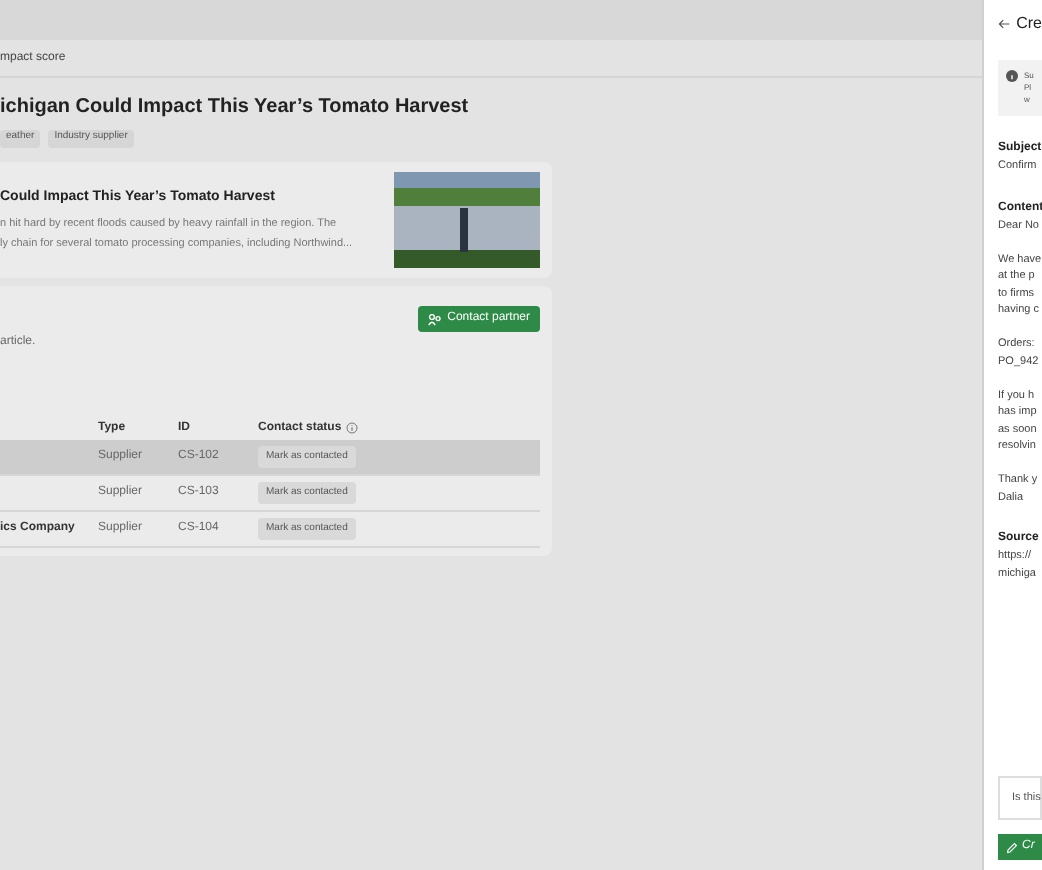  What do you see at coordinates (434, 319) in the screenshot?
I see `people-icon` at bounding box center [434, 319].